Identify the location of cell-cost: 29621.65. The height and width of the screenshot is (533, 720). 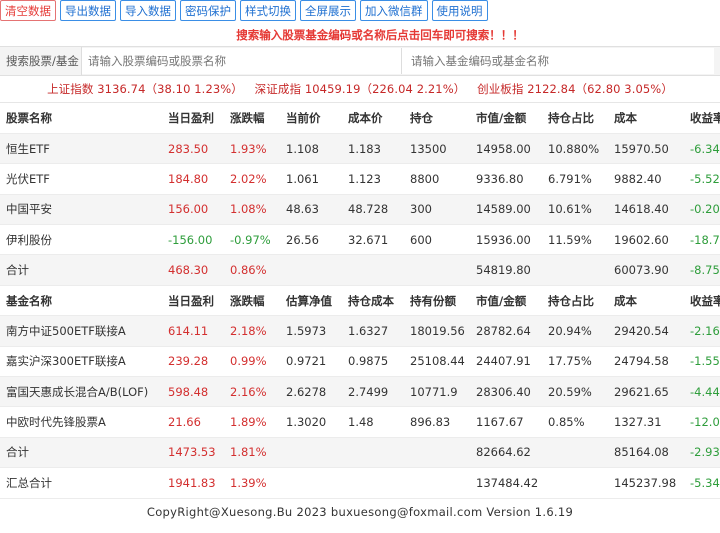
(646, 392).